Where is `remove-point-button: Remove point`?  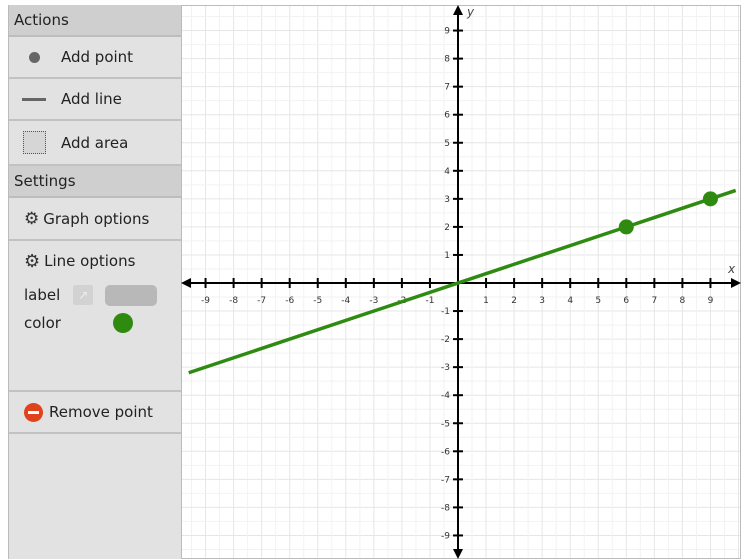 remove-point-button: Remove point is located at coordinates (95, 413).